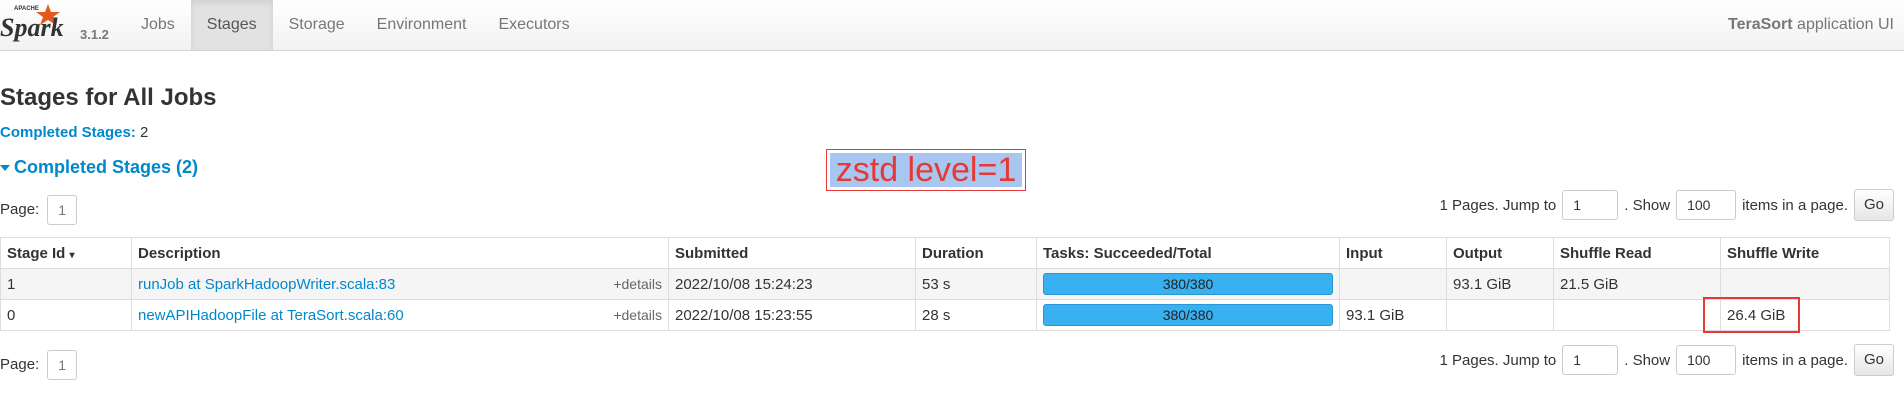 This screenshot has height=409, width=1904. Describe the element at coordinates (271, 315) in the screenshot. I see `stage-description-link: newAPIHadoopFile at TeraSort.scala:60` at that location.